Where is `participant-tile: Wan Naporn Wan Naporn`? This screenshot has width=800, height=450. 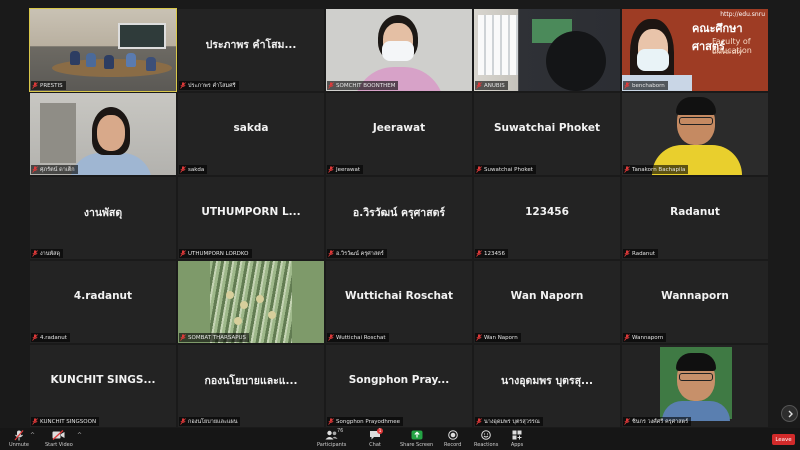 participant-tile: Wan Naporn Wan Naporn is located at coordinates (547, 302).